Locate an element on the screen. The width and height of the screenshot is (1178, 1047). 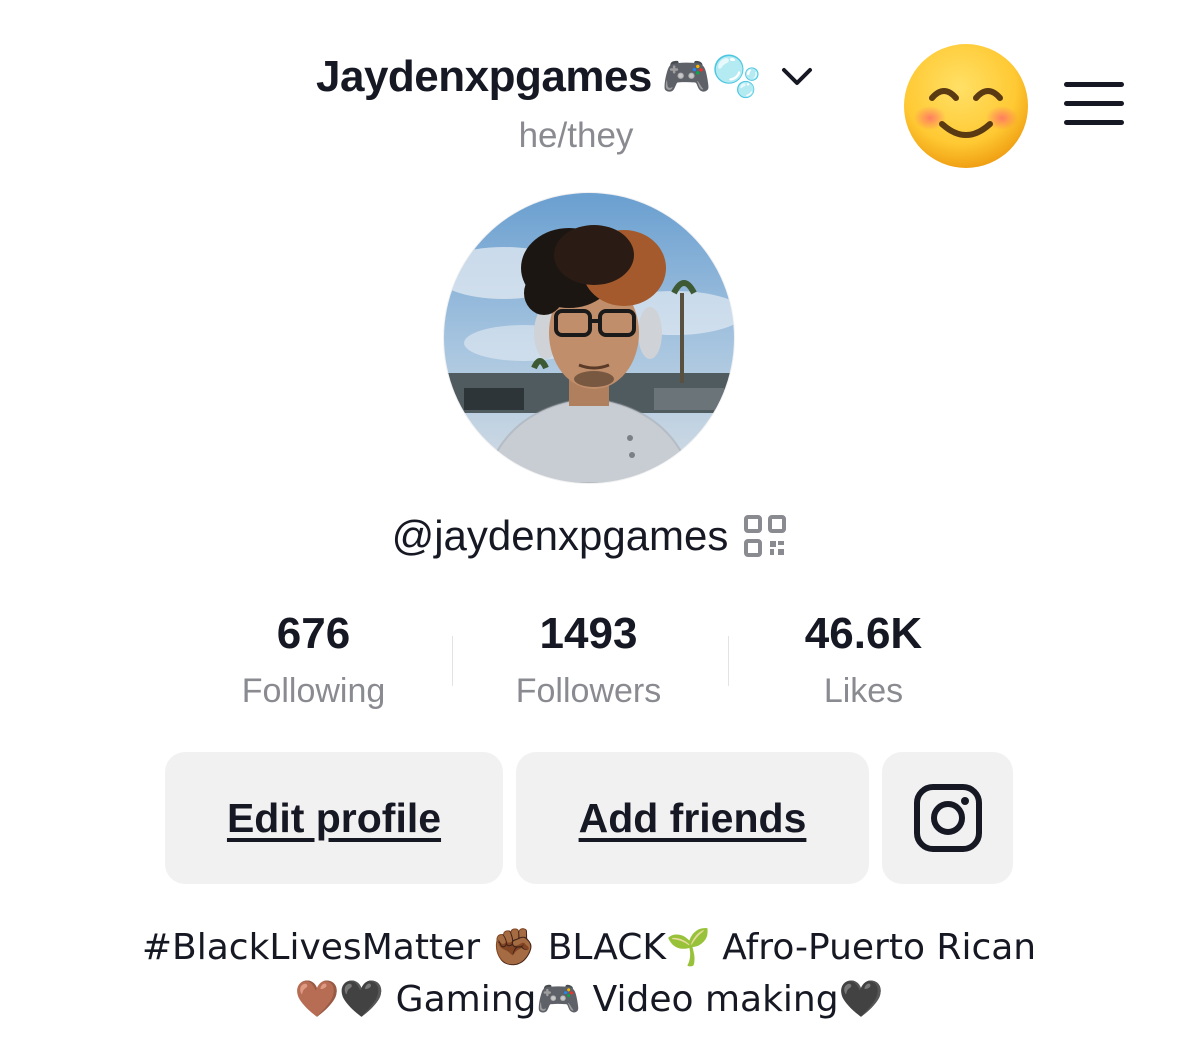
add-friends-button: Add friends is located at coordinates (692, 818).